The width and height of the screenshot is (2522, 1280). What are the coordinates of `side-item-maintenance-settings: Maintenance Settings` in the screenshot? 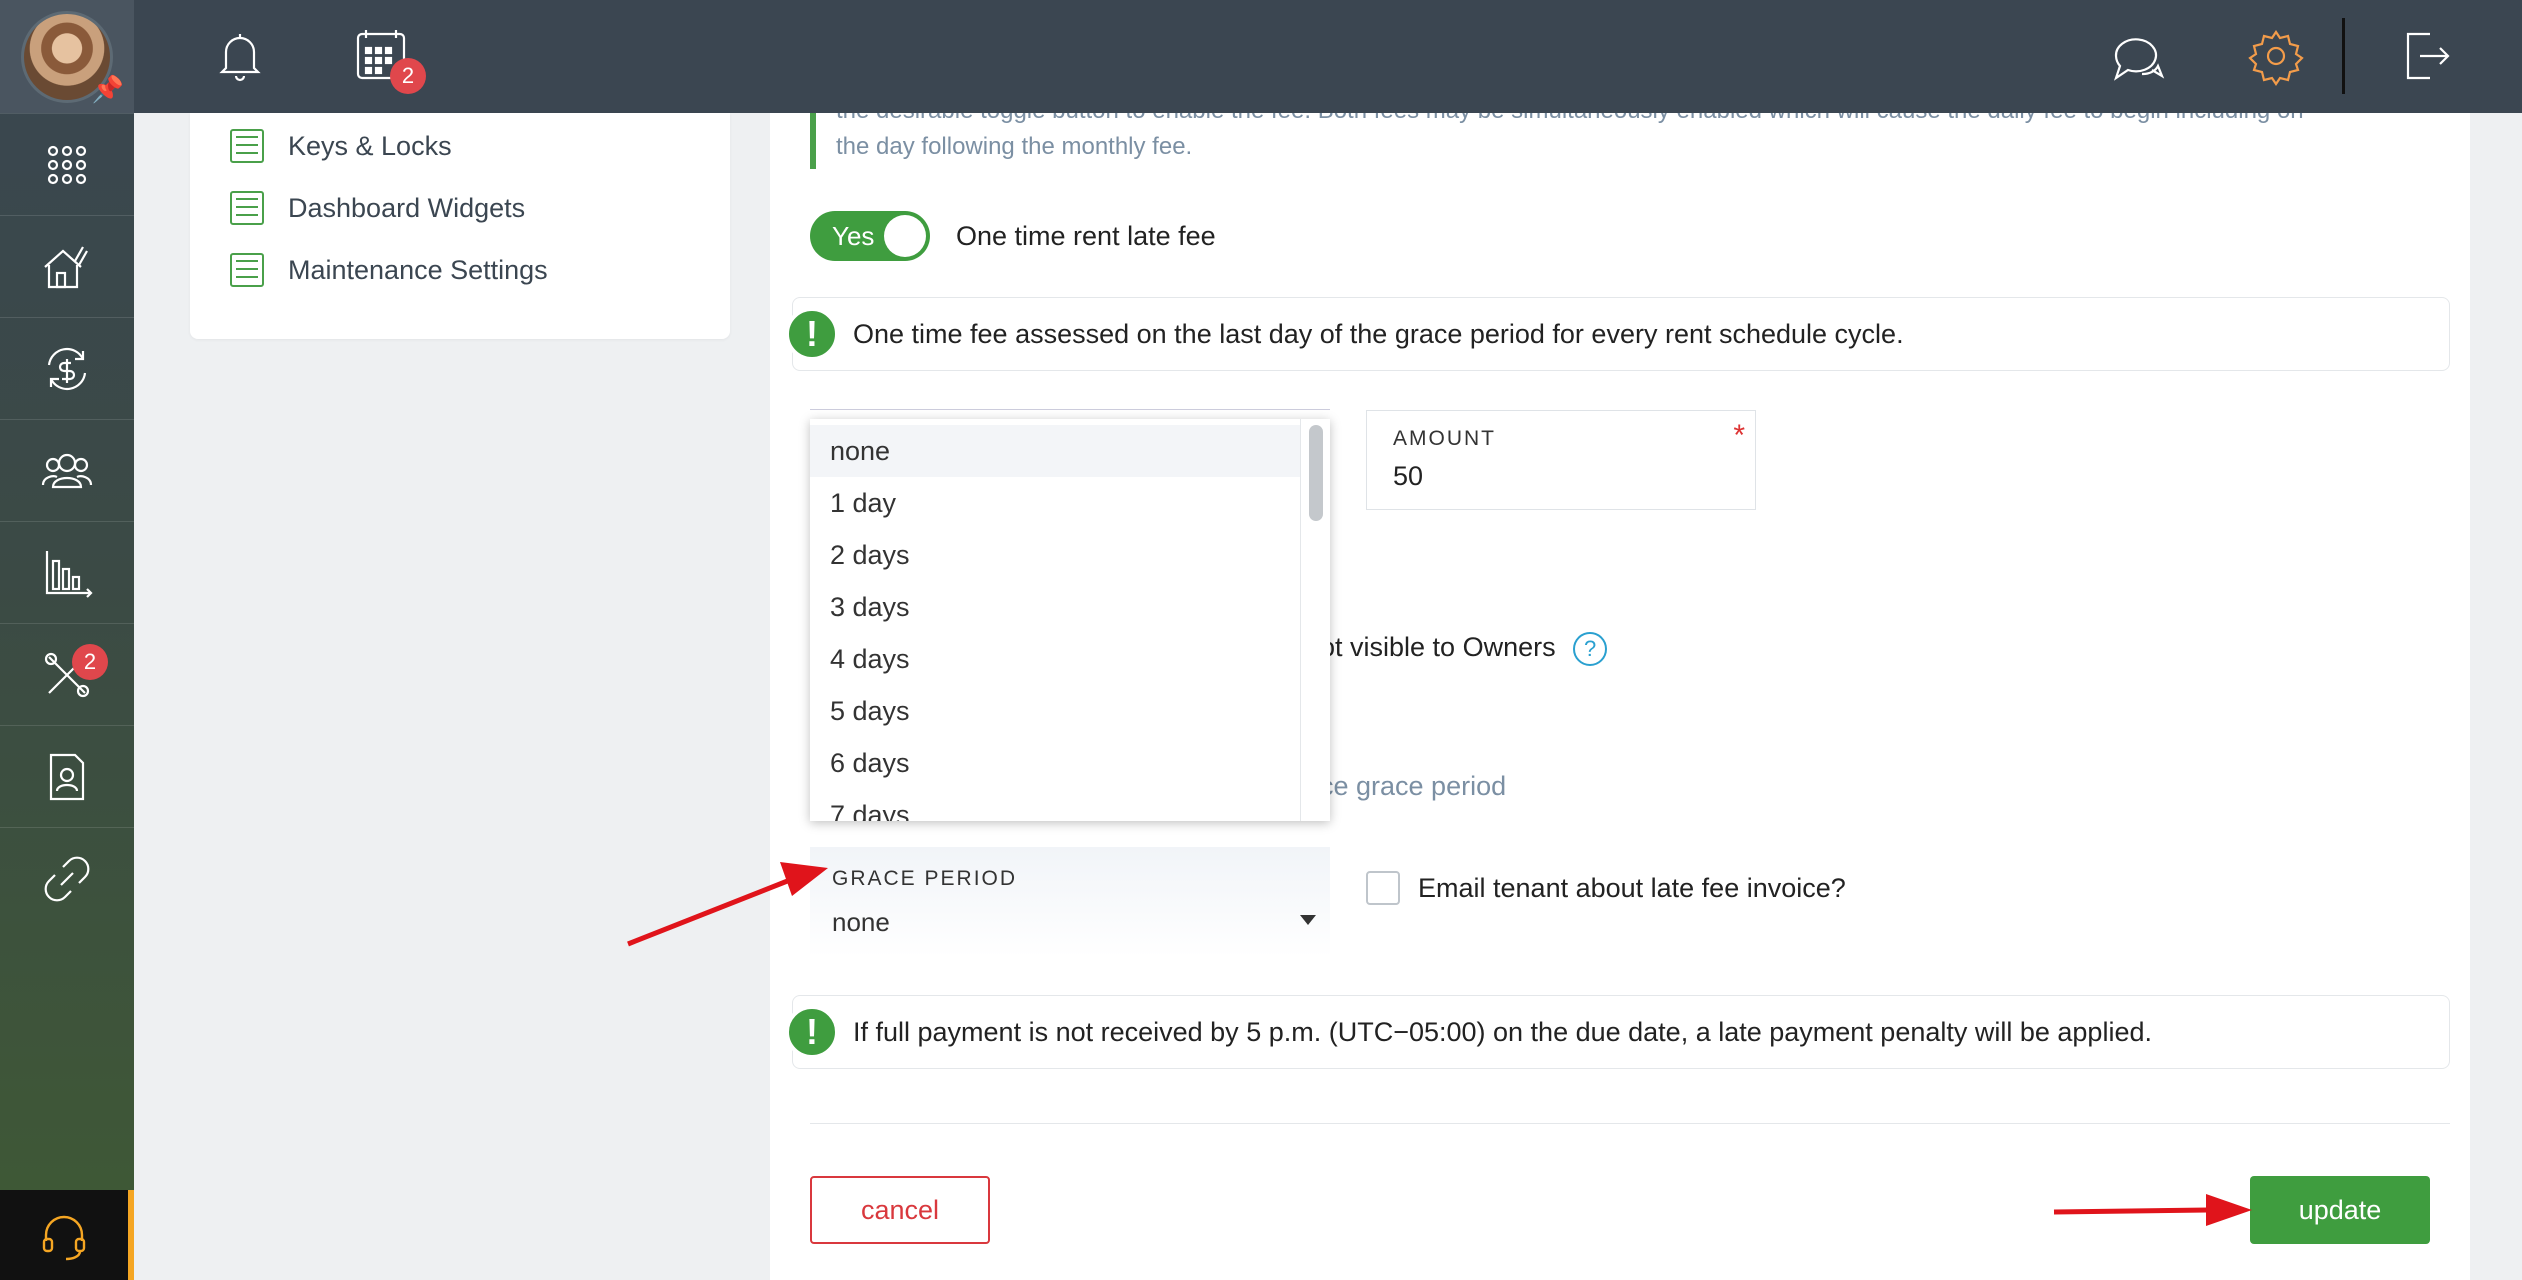 It's located at (460, 270).